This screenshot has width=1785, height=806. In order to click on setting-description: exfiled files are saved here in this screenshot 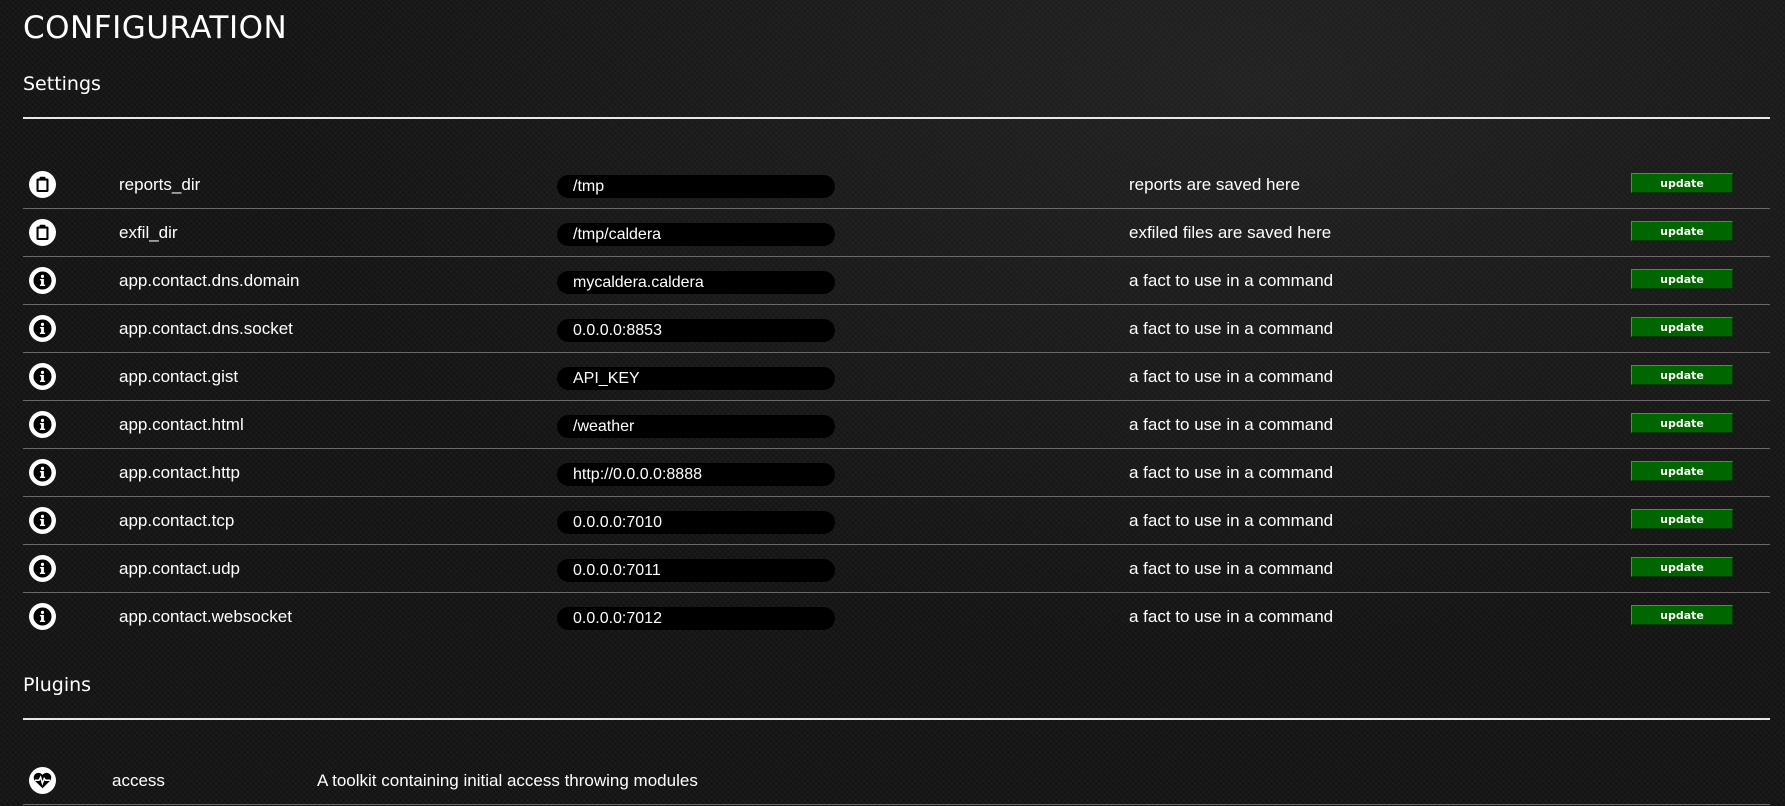, I will do `click(1230, 232)`.